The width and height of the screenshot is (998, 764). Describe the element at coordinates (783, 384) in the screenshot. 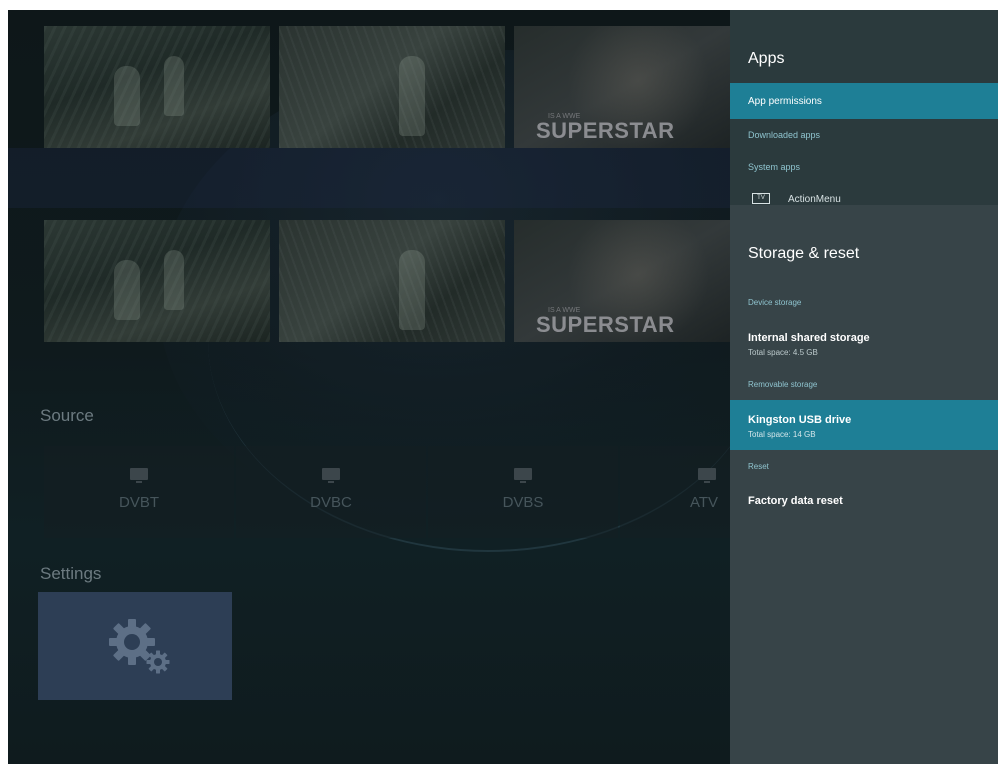

I see `removable-storage-header: Removable storage` at that location.